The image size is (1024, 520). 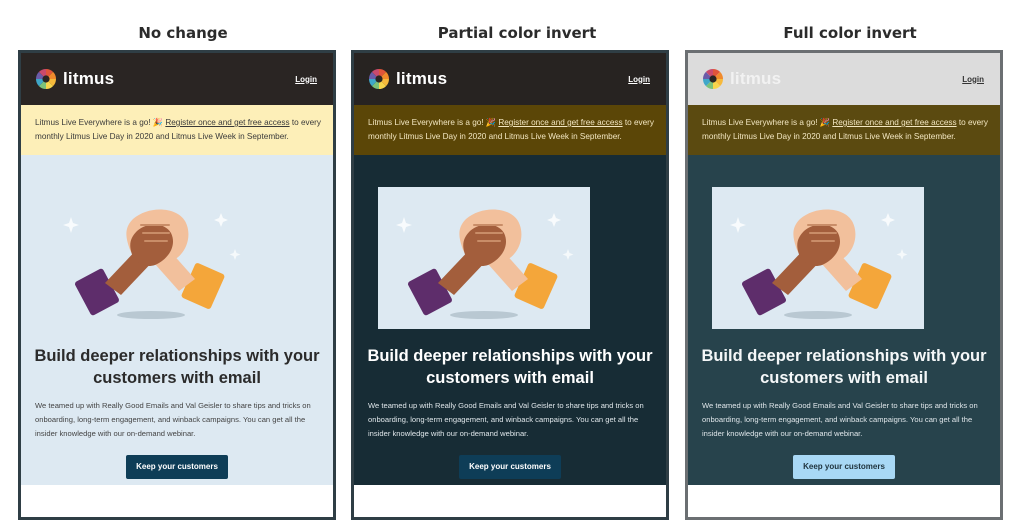 I want to click on column-title-no-change: No change, so click(x=183, y=33).